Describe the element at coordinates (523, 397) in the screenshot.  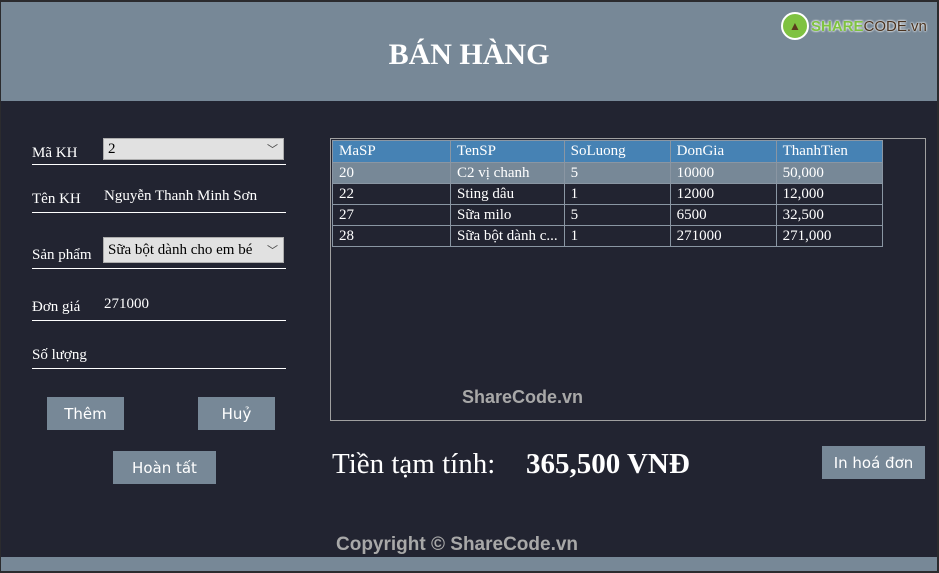
I see `watermark: ShareCode.vn` at that location.